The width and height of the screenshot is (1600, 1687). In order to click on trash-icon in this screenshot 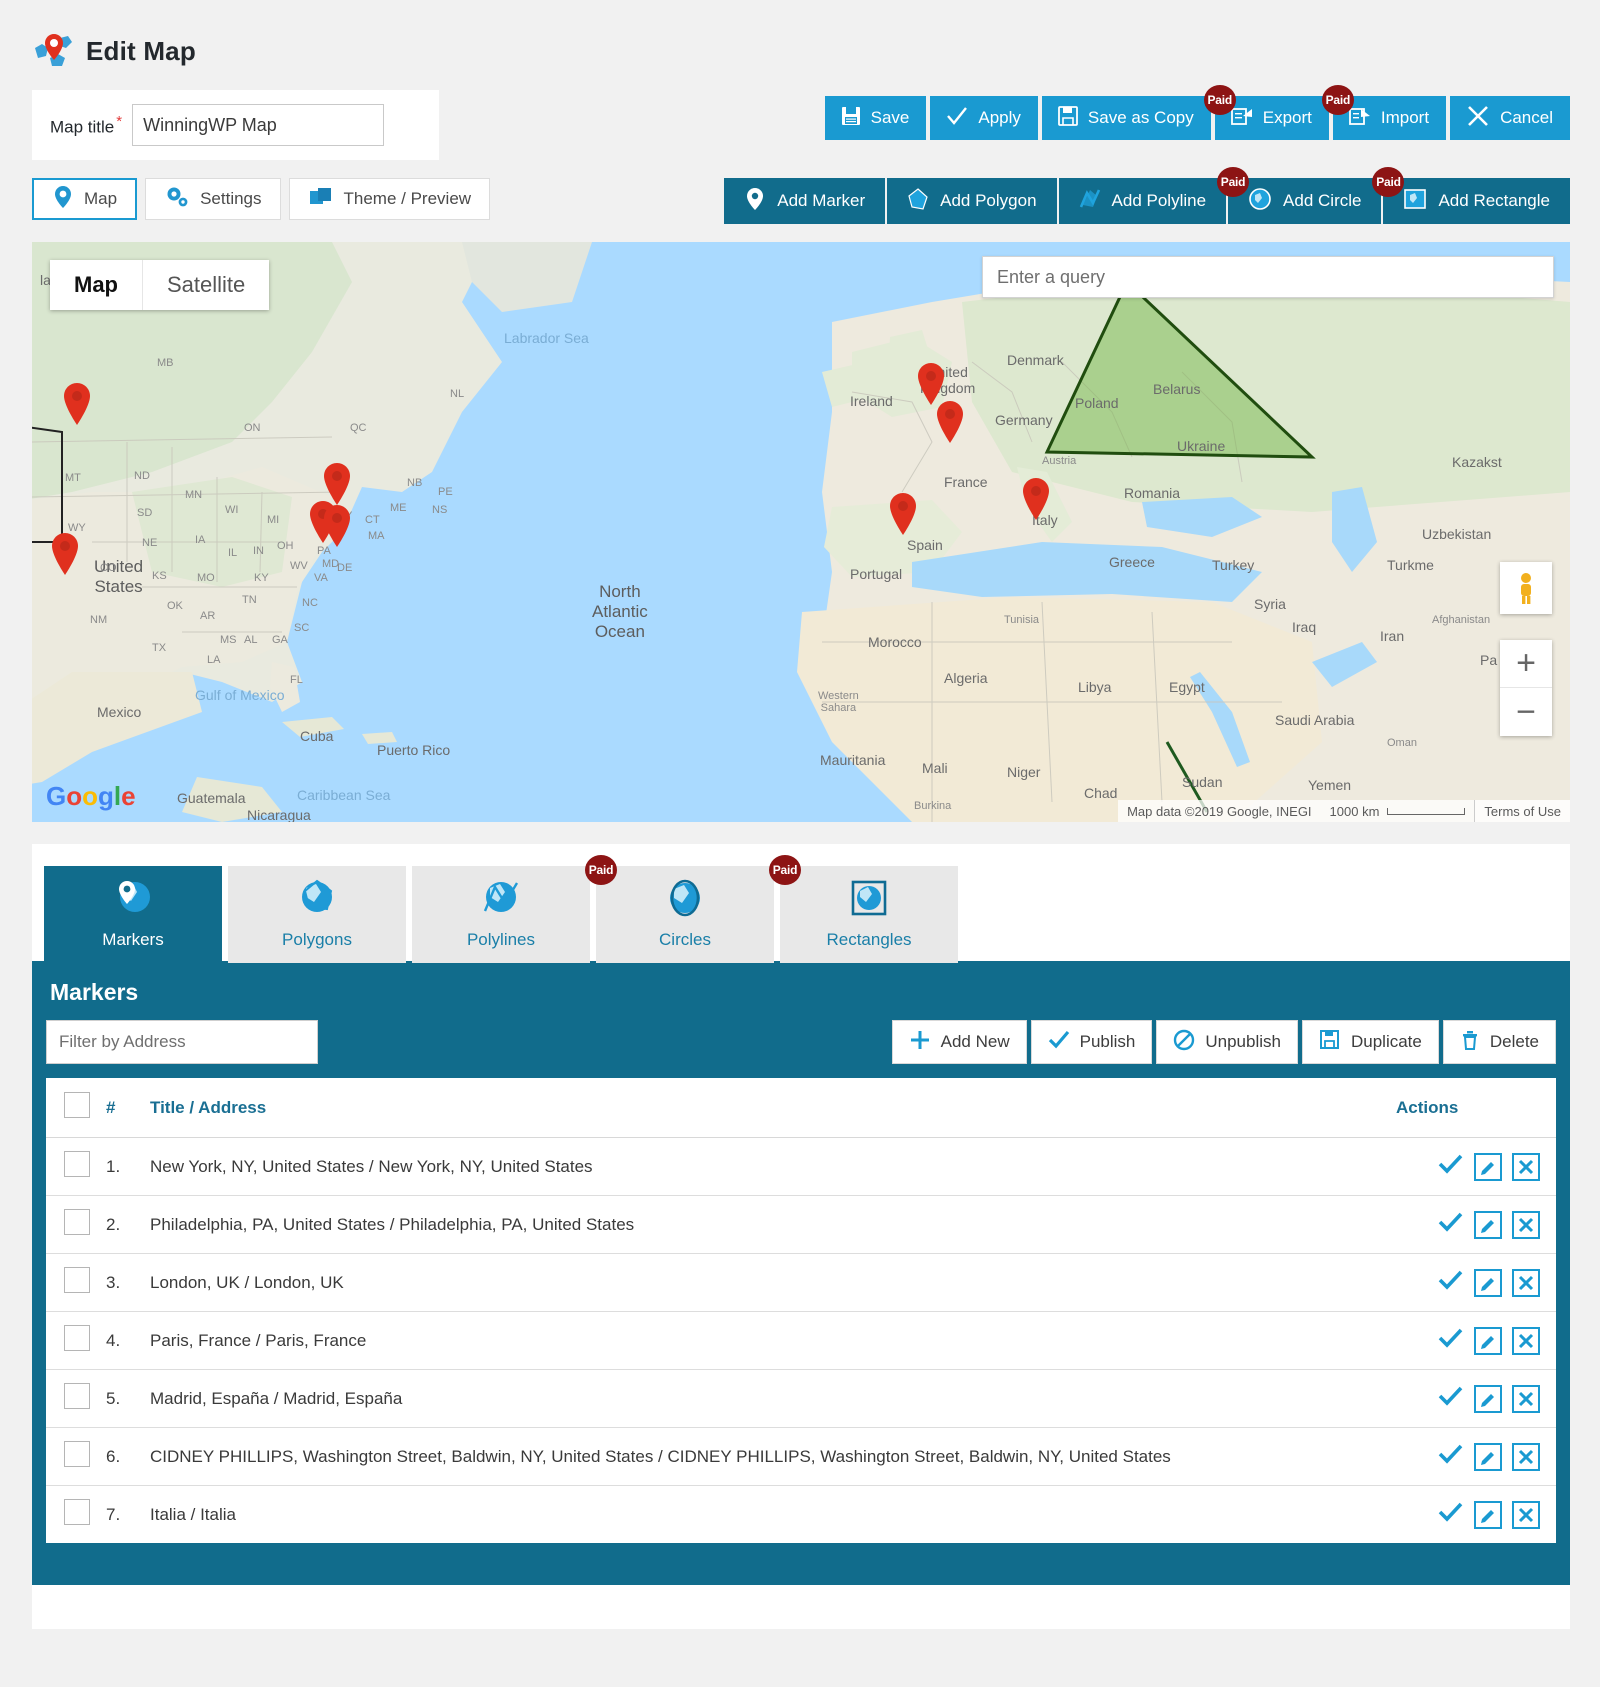, I will do `click(1470, 1042)`.